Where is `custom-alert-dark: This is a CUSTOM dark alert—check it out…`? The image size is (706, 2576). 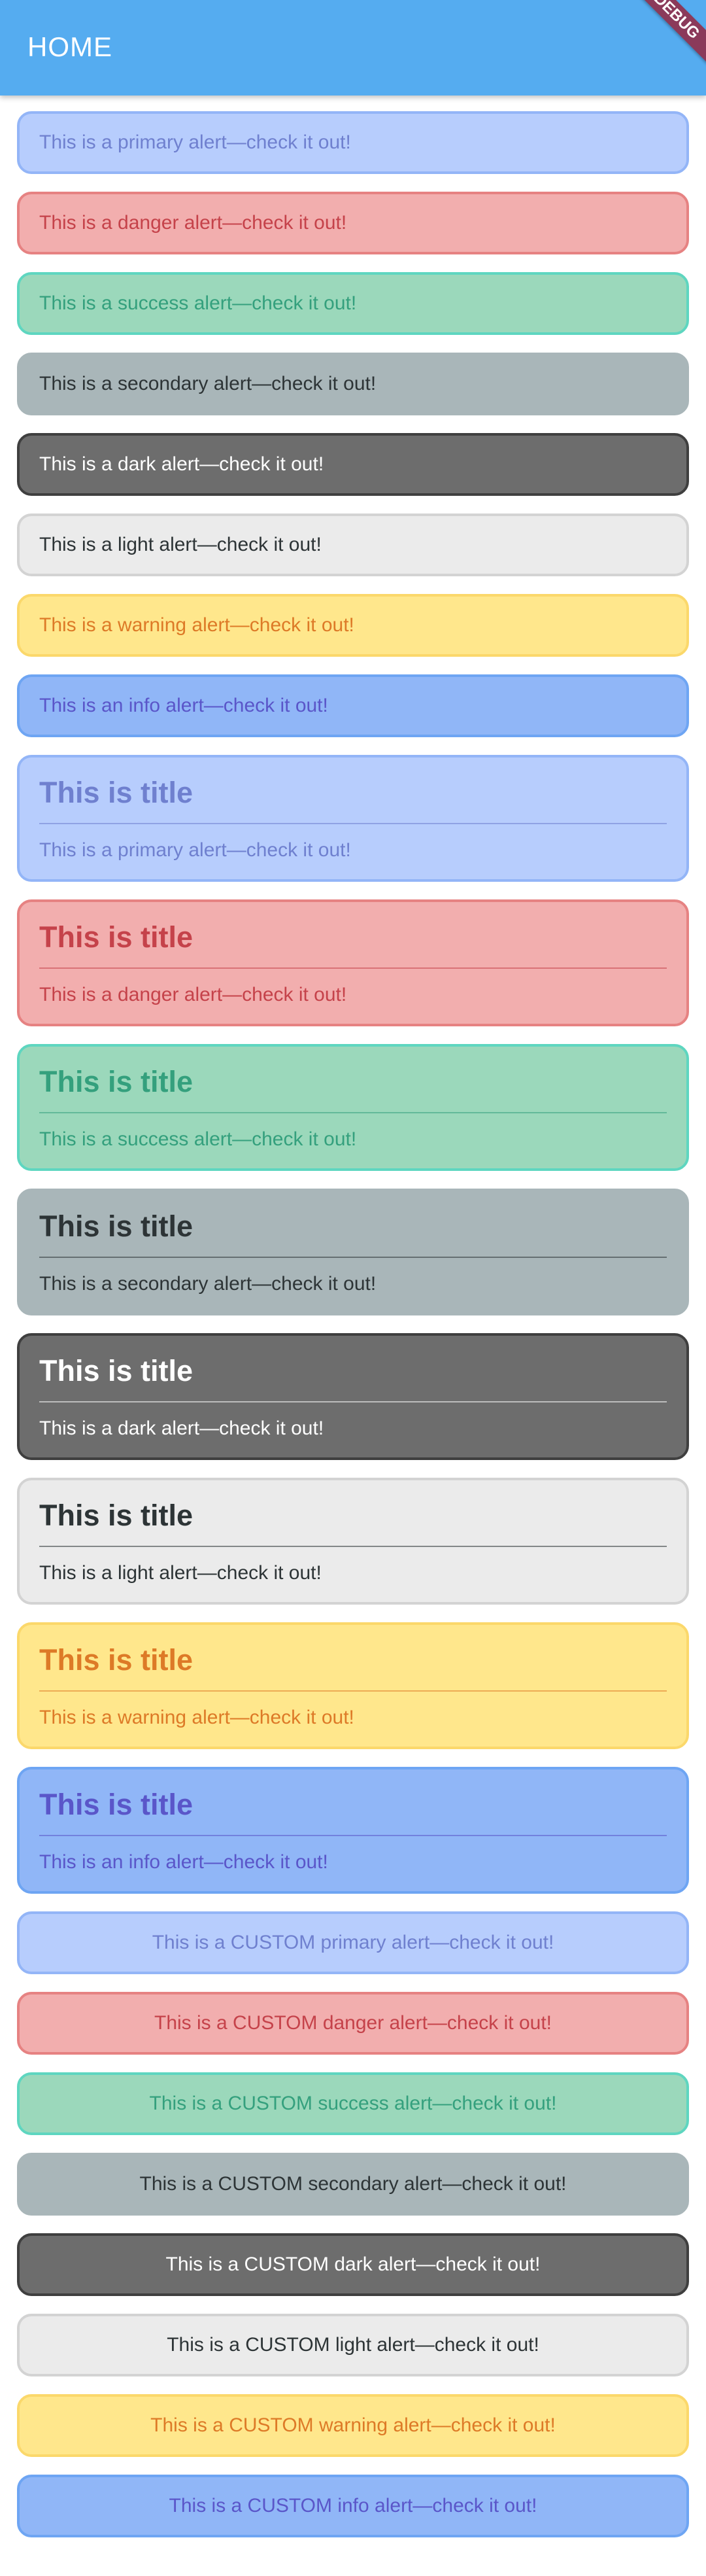
custom-alert-dark: This is a CUSTOM dark alert—check it out… is located at coordinates (353, 2264).